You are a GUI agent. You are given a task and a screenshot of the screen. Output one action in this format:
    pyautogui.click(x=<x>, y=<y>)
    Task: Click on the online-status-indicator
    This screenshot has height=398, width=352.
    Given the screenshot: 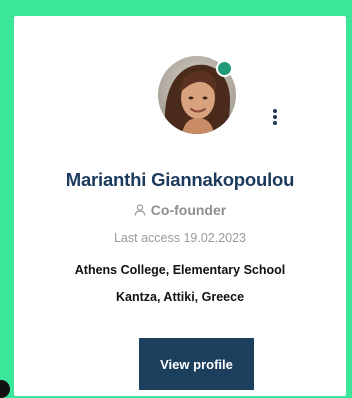 What is the action you would take?
    pyautogui.click(x=224, y=68)
    